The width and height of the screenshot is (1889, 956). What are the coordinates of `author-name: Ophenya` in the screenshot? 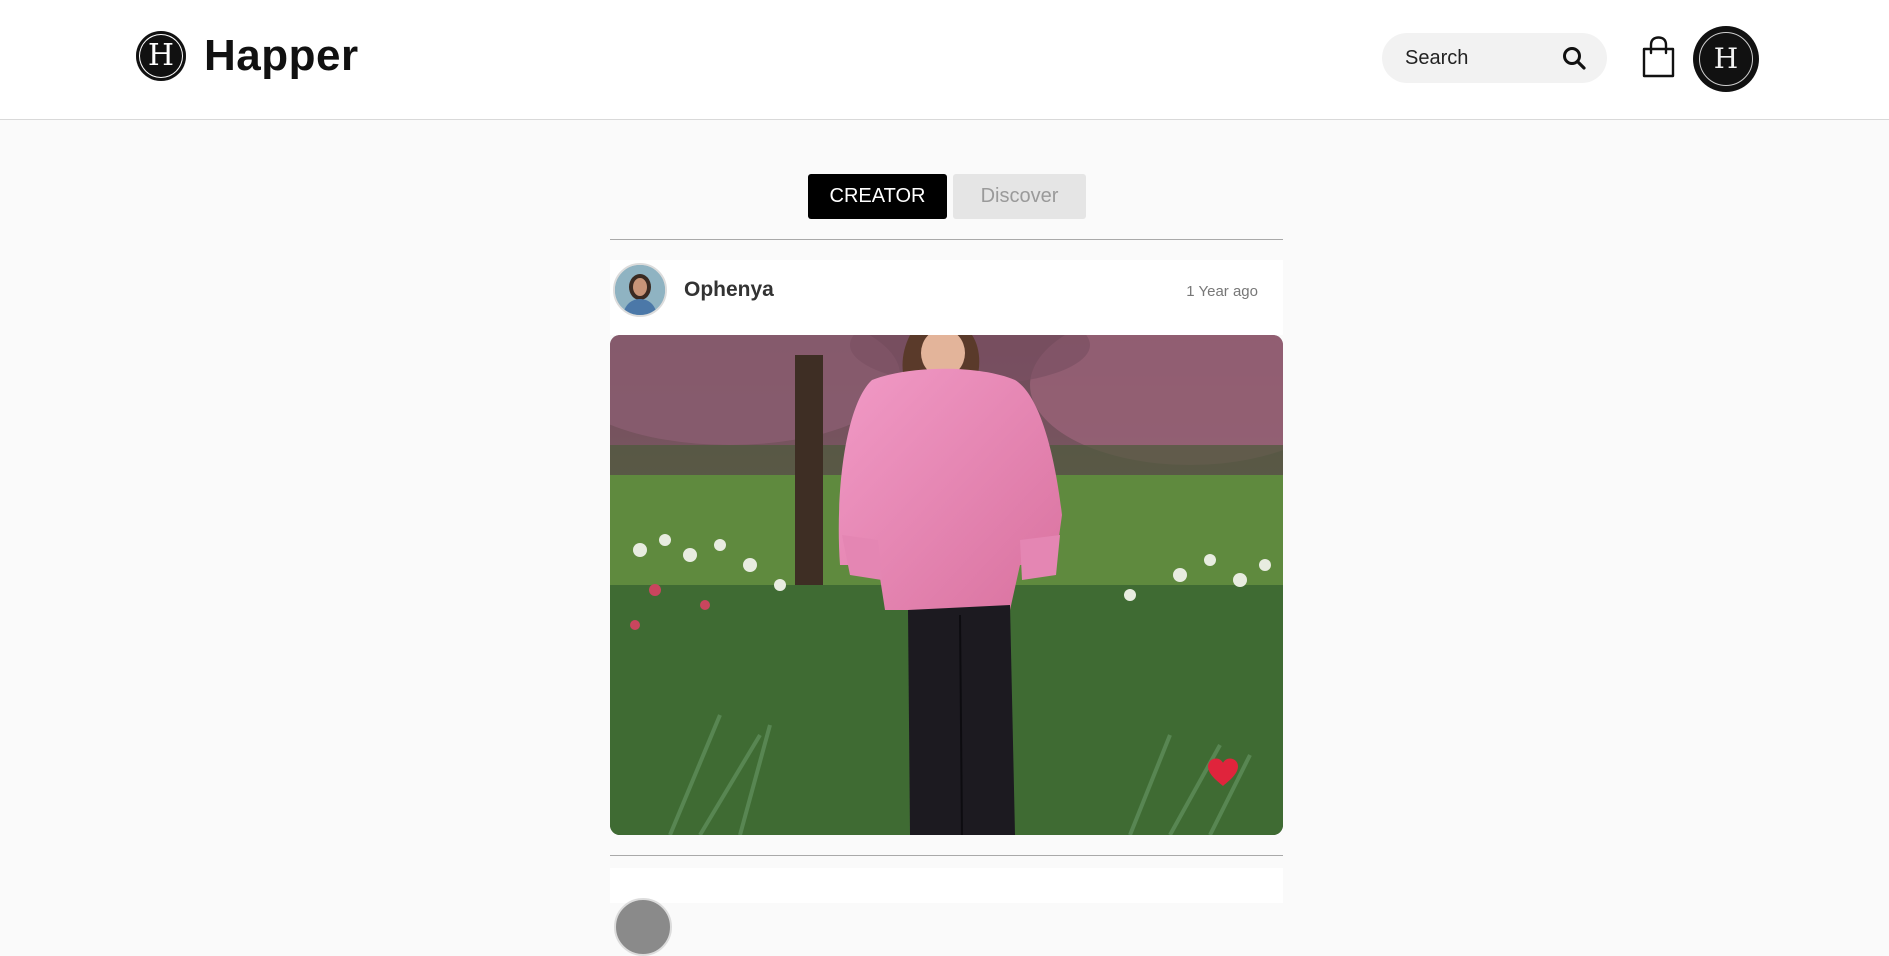 It's located at (729, 290).